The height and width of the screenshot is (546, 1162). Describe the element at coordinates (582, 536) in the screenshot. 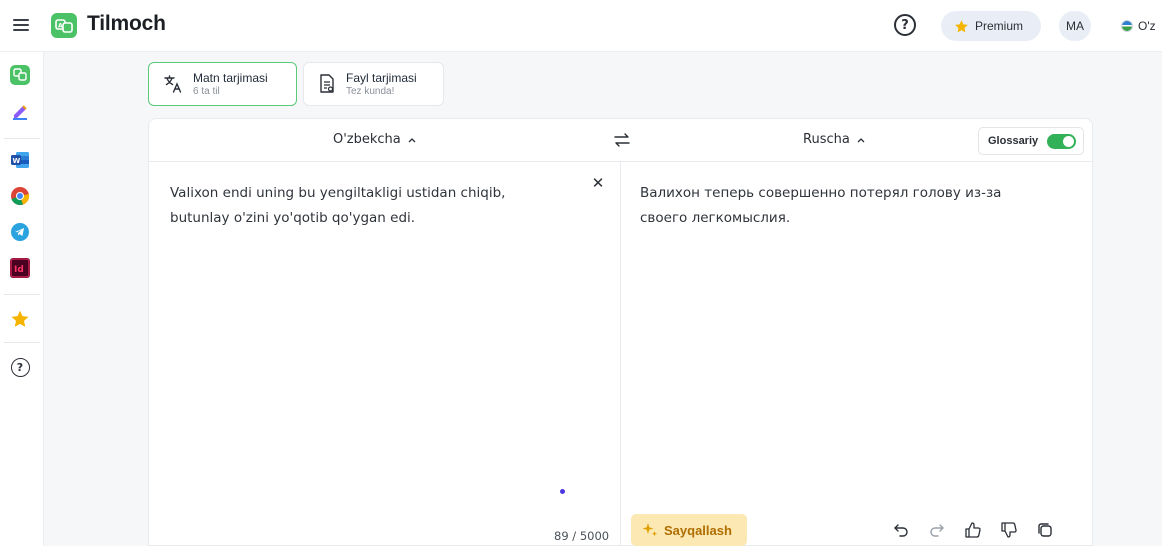

I see `character-counter: 89 / 5000` at that location.